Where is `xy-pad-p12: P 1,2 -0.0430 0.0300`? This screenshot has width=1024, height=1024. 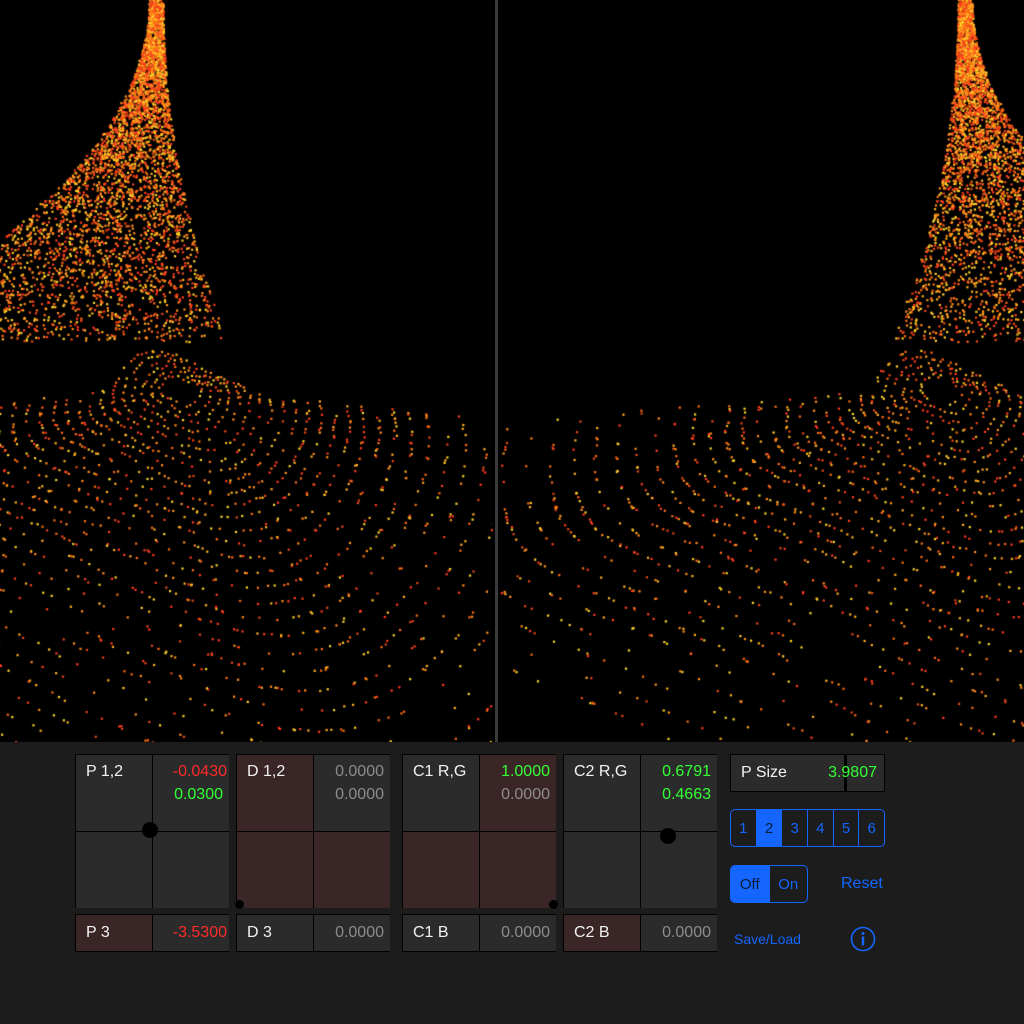 xy-pad-p12: P 1,2 -0.0430 0.0300 is located at coordinates (152, 831).